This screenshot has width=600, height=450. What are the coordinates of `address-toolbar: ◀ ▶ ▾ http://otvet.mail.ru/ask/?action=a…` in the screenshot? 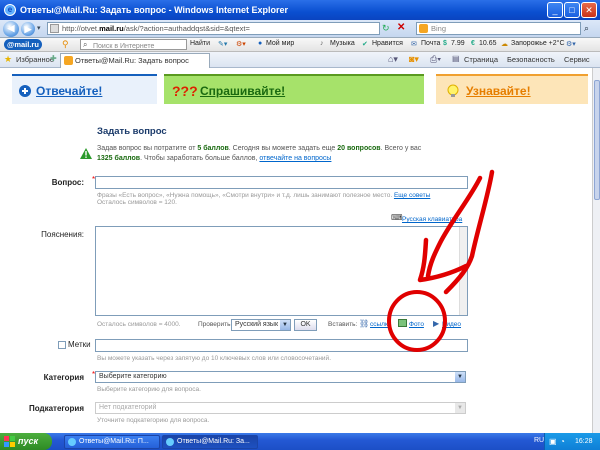 It's located at (300, 29).